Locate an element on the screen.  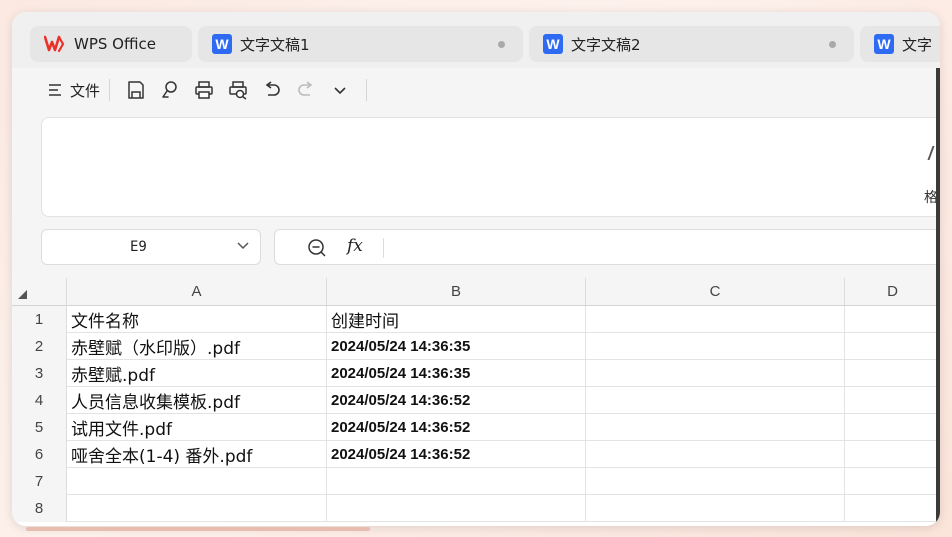
tab-wps-office: WPS Office is located at coordinates (111, 44).